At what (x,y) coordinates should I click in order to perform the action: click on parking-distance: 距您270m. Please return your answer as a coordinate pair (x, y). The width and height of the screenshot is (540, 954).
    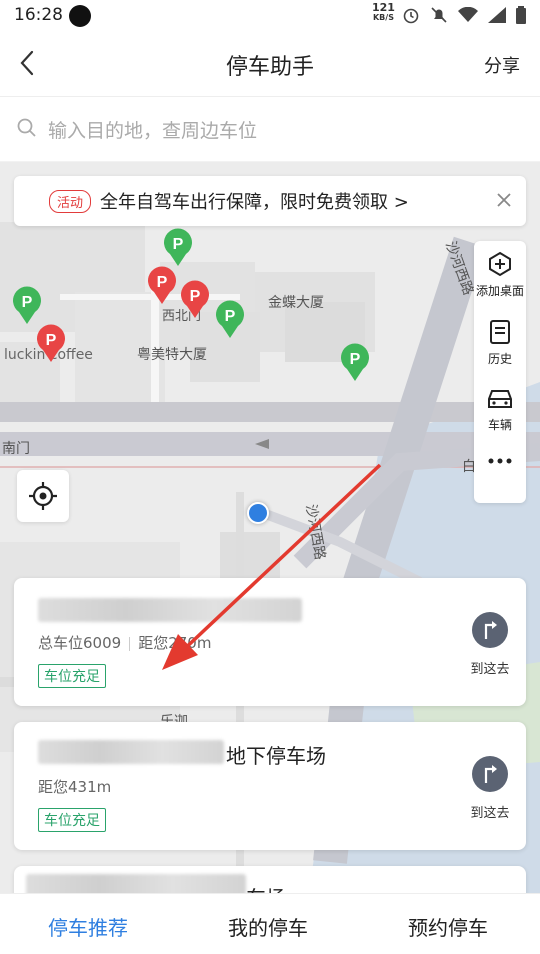
    Looking at the image, I should click on (175, 643).